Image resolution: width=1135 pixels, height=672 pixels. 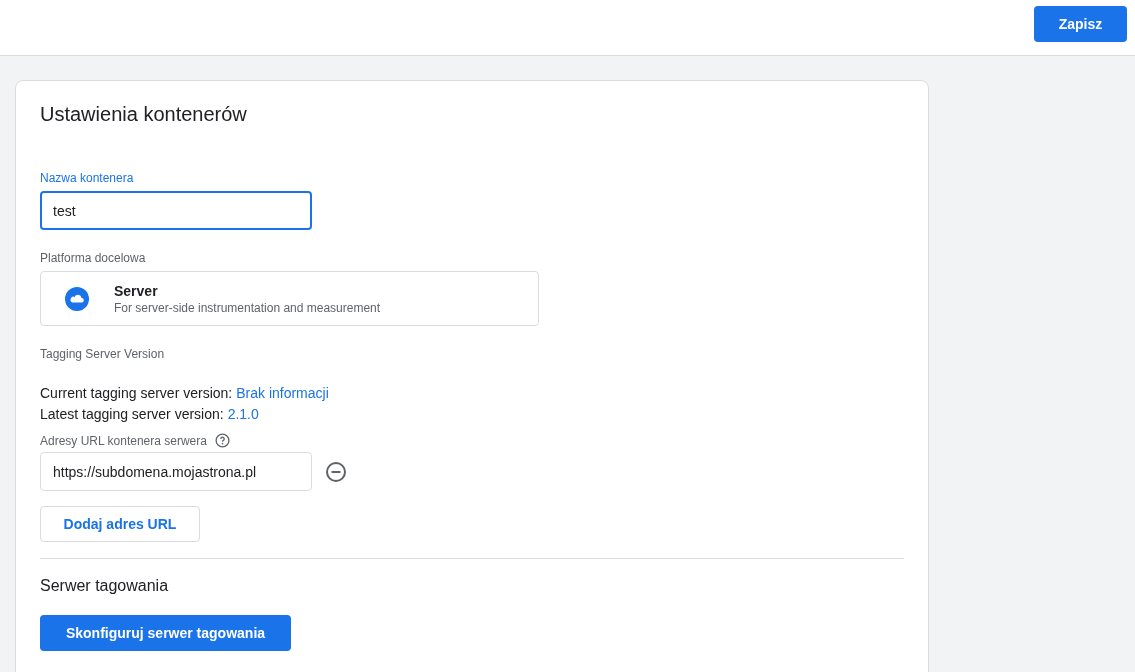 What do you see at coordinates (243, 414) in the screenshot?
I see `version-value: 2.1.0` at bounding box center [243, 414].